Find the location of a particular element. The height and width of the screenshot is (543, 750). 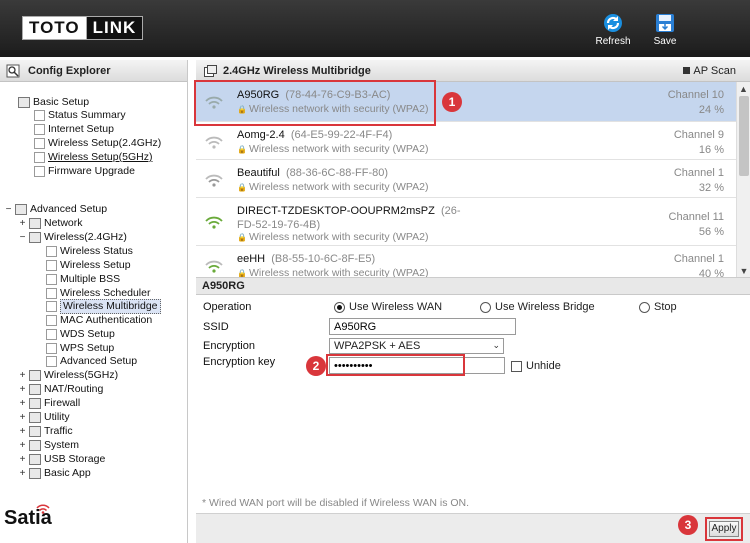

top-bar: TOTO LINK Refresh Save is located at coordinates (375, 28).